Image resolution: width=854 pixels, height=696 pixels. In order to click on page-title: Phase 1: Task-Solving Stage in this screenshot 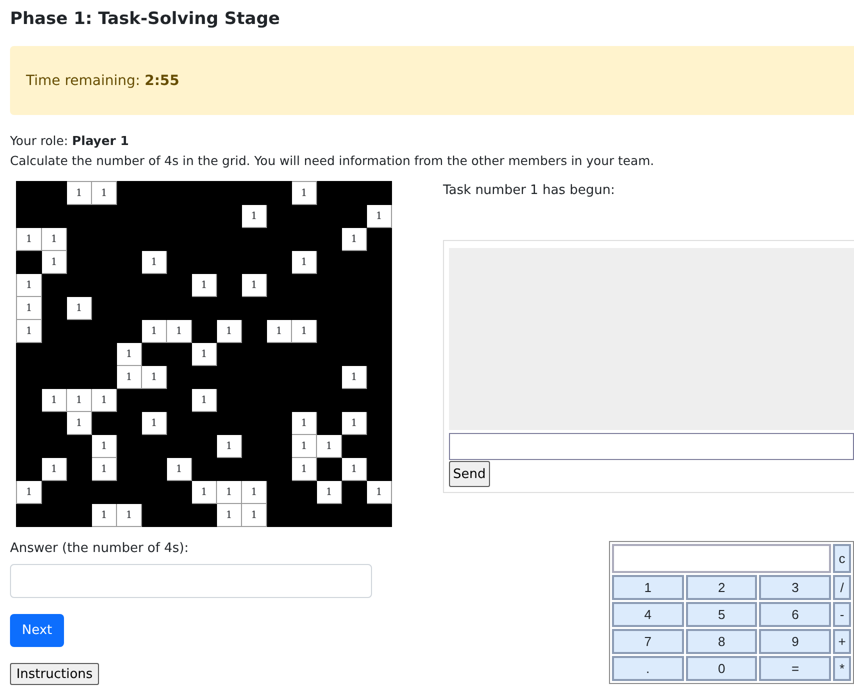, I will do `click(145, 19)`.